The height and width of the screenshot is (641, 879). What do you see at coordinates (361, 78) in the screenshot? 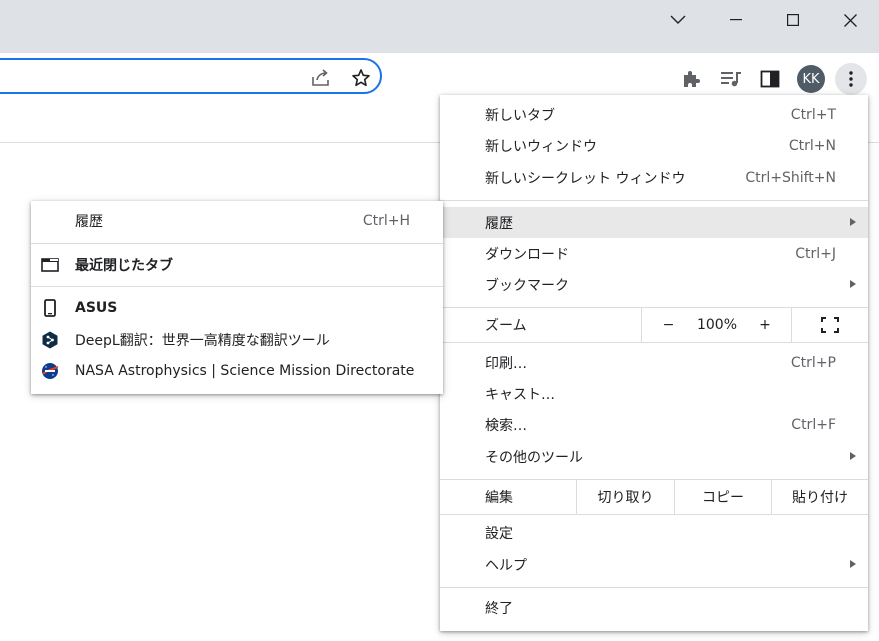
I see `bookmark-star-icon` at bounding box center [361, 78].